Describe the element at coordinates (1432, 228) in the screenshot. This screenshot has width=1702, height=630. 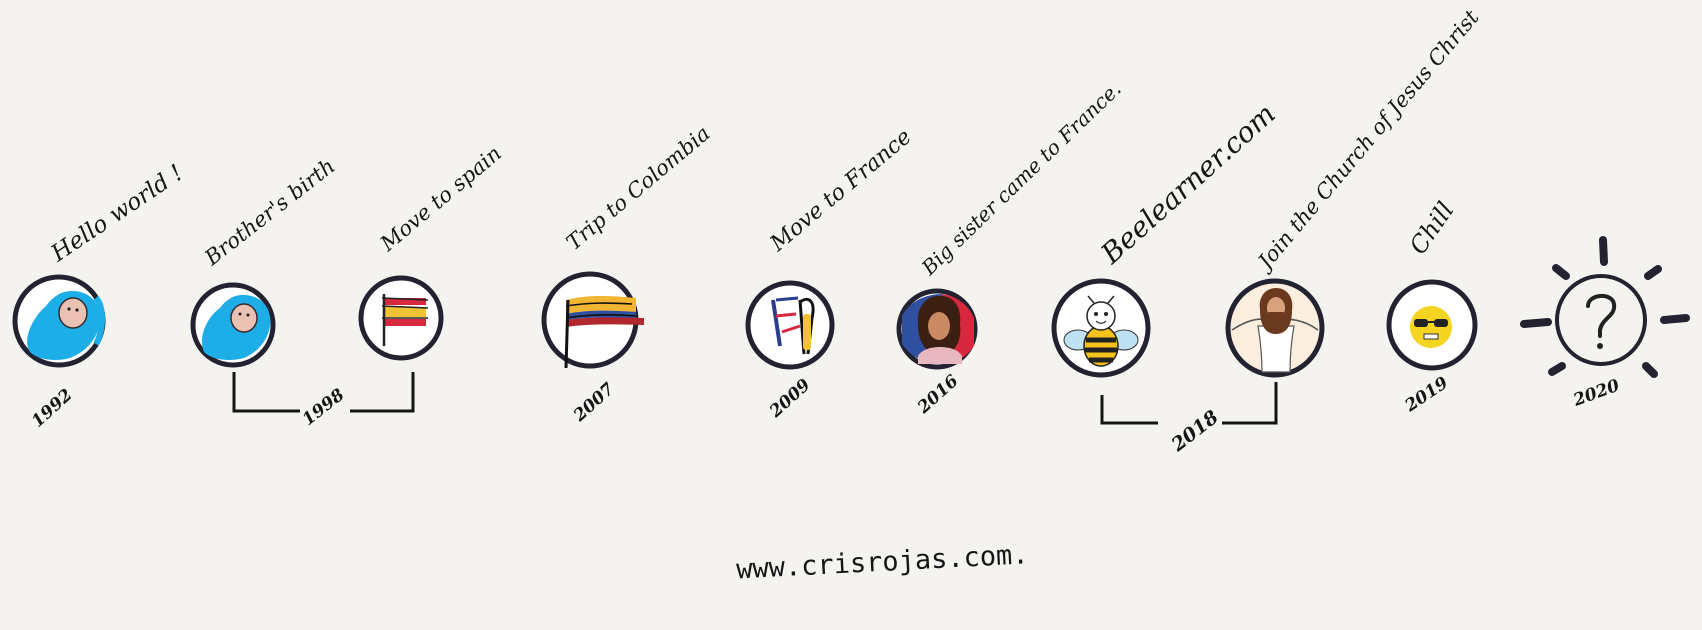
I see `caption-chill: Chill` at that location.